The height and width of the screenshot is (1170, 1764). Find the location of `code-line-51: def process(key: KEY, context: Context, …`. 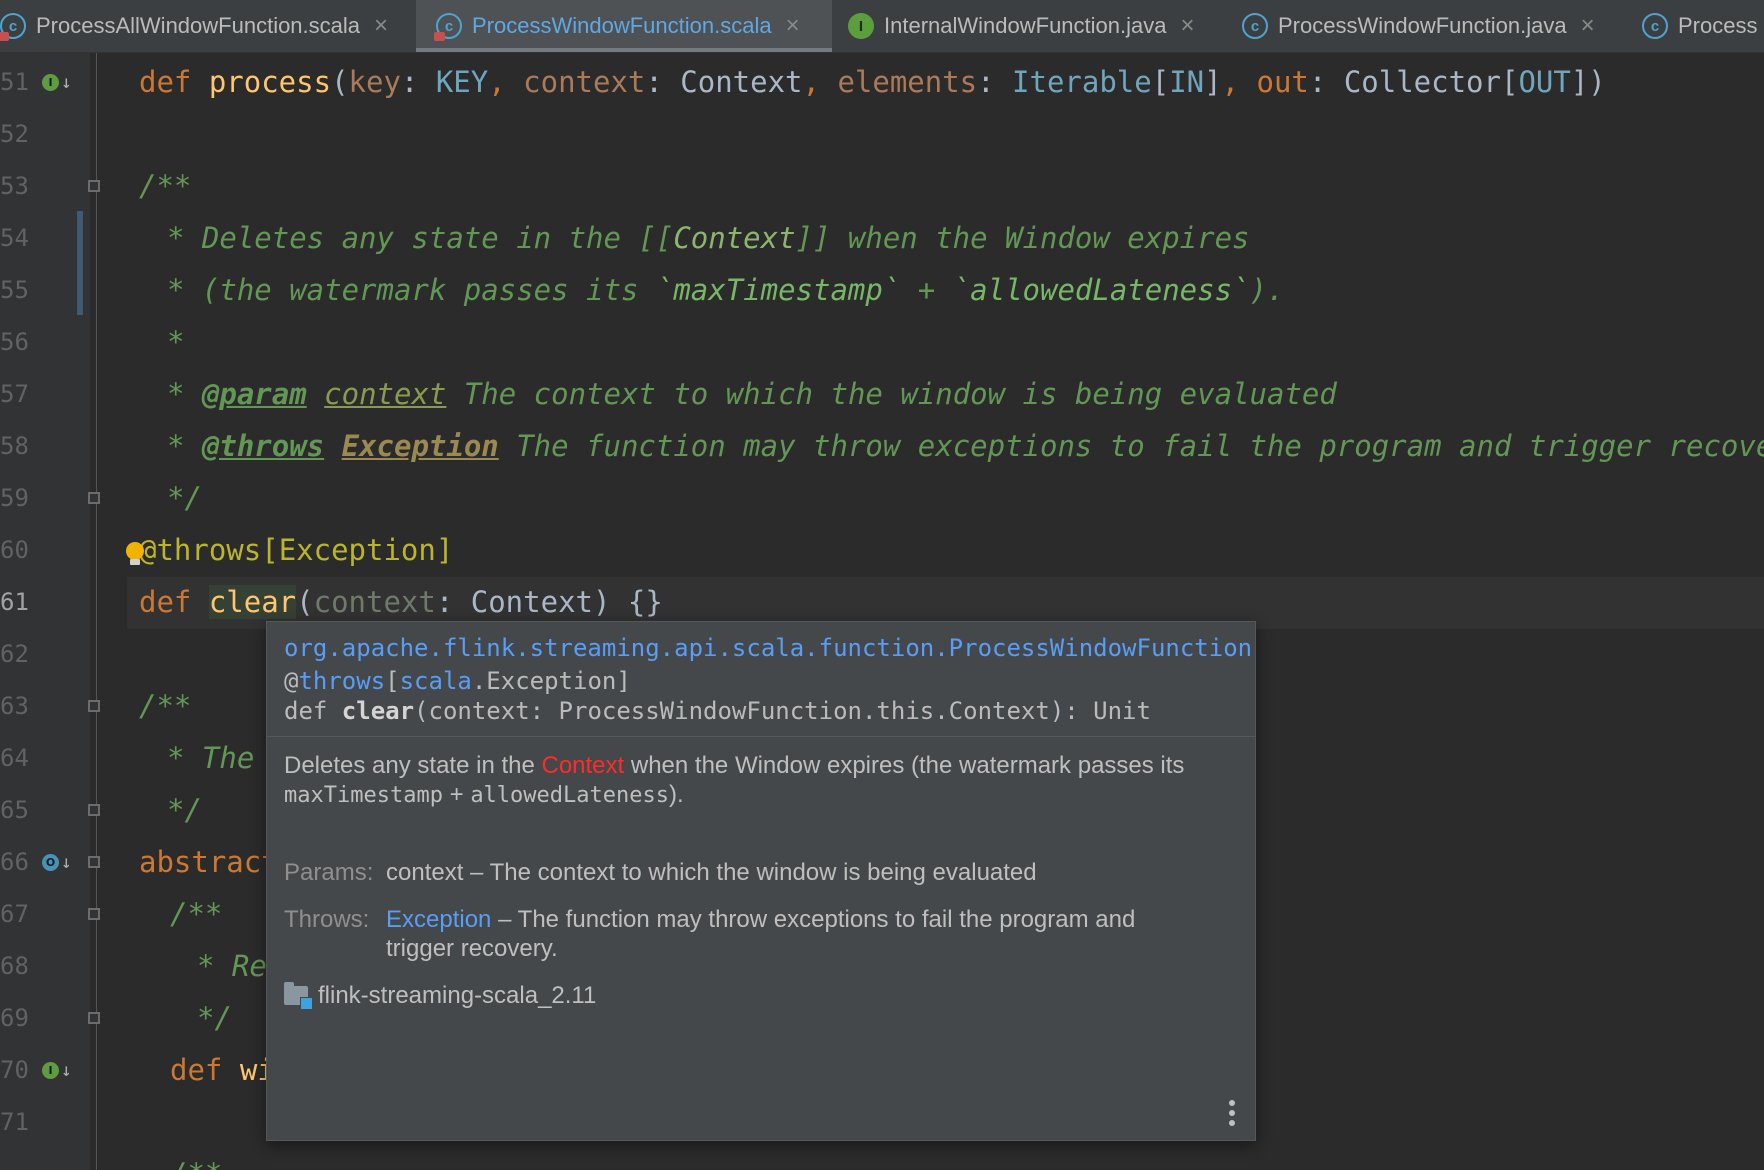

code-line-51: def process(key: KEY, context: Context, … is located at coordinates (872, 82).